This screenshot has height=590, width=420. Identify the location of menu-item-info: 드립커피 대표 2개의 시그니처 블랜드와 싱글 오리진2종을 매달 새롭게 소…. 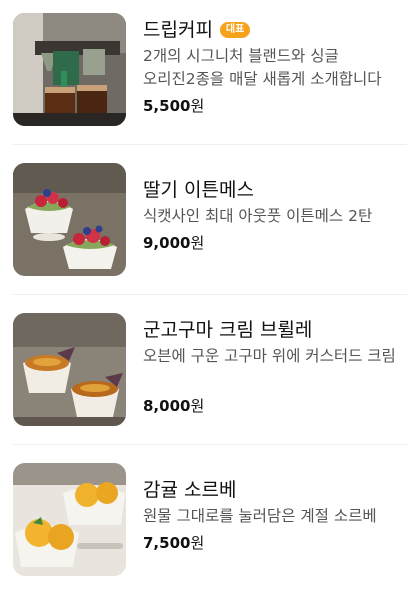
(277, 66).